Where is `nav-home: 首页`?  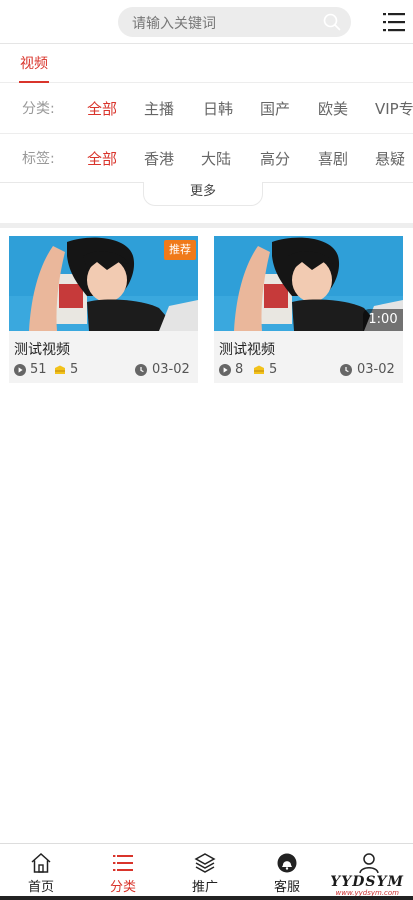 nav-home: 首页 is located at coordinates (41, 870).